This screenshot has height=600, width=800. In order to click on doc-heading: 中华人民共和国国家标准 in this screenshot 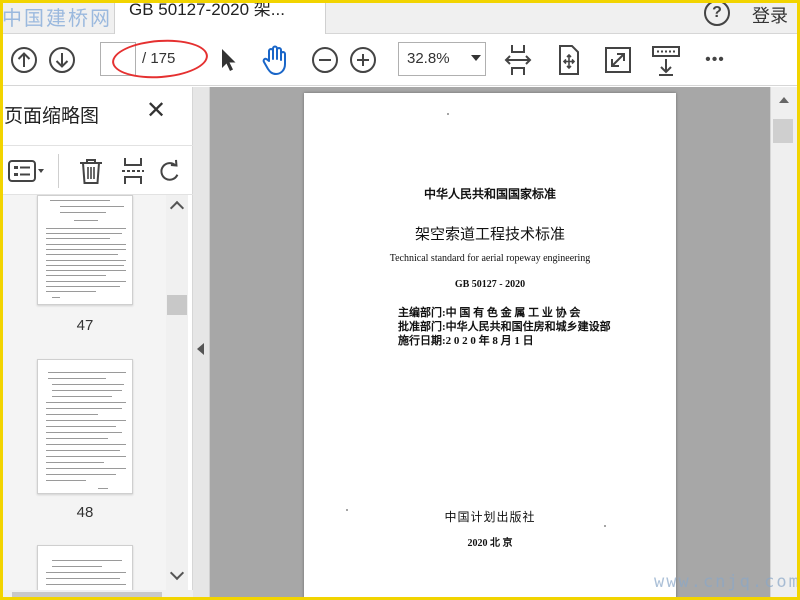, I will do `click(489, 194)`.